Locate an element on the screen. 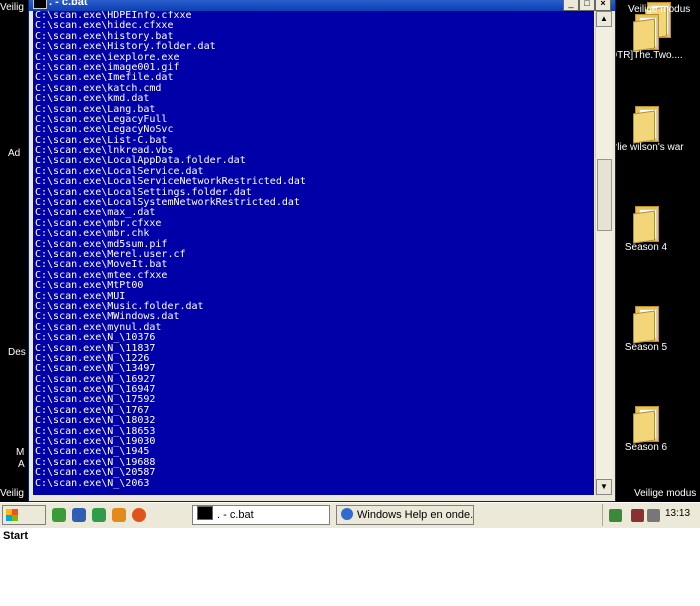  volume-icon is located at coordinates (653, 515).